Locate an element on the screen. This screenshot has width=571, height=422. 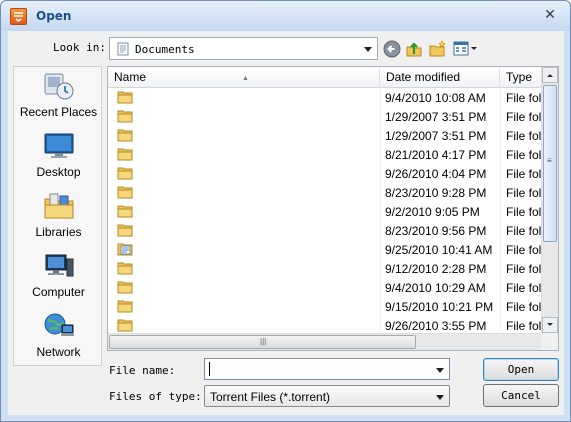
place-label: Computer is located at coordinates (58, 292).